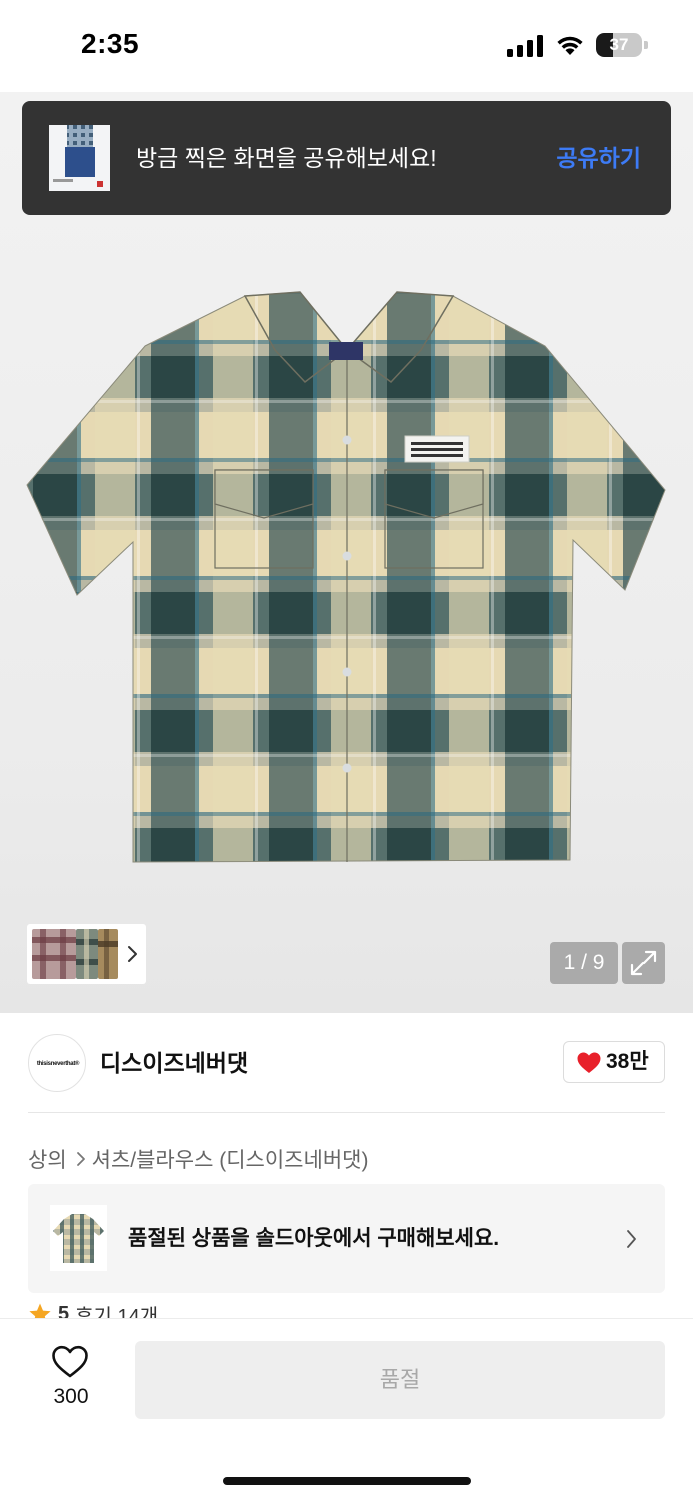  Describe the element at coordinates (589, 1062) in the screenshot. I see `heart-filled-icon` at that location.